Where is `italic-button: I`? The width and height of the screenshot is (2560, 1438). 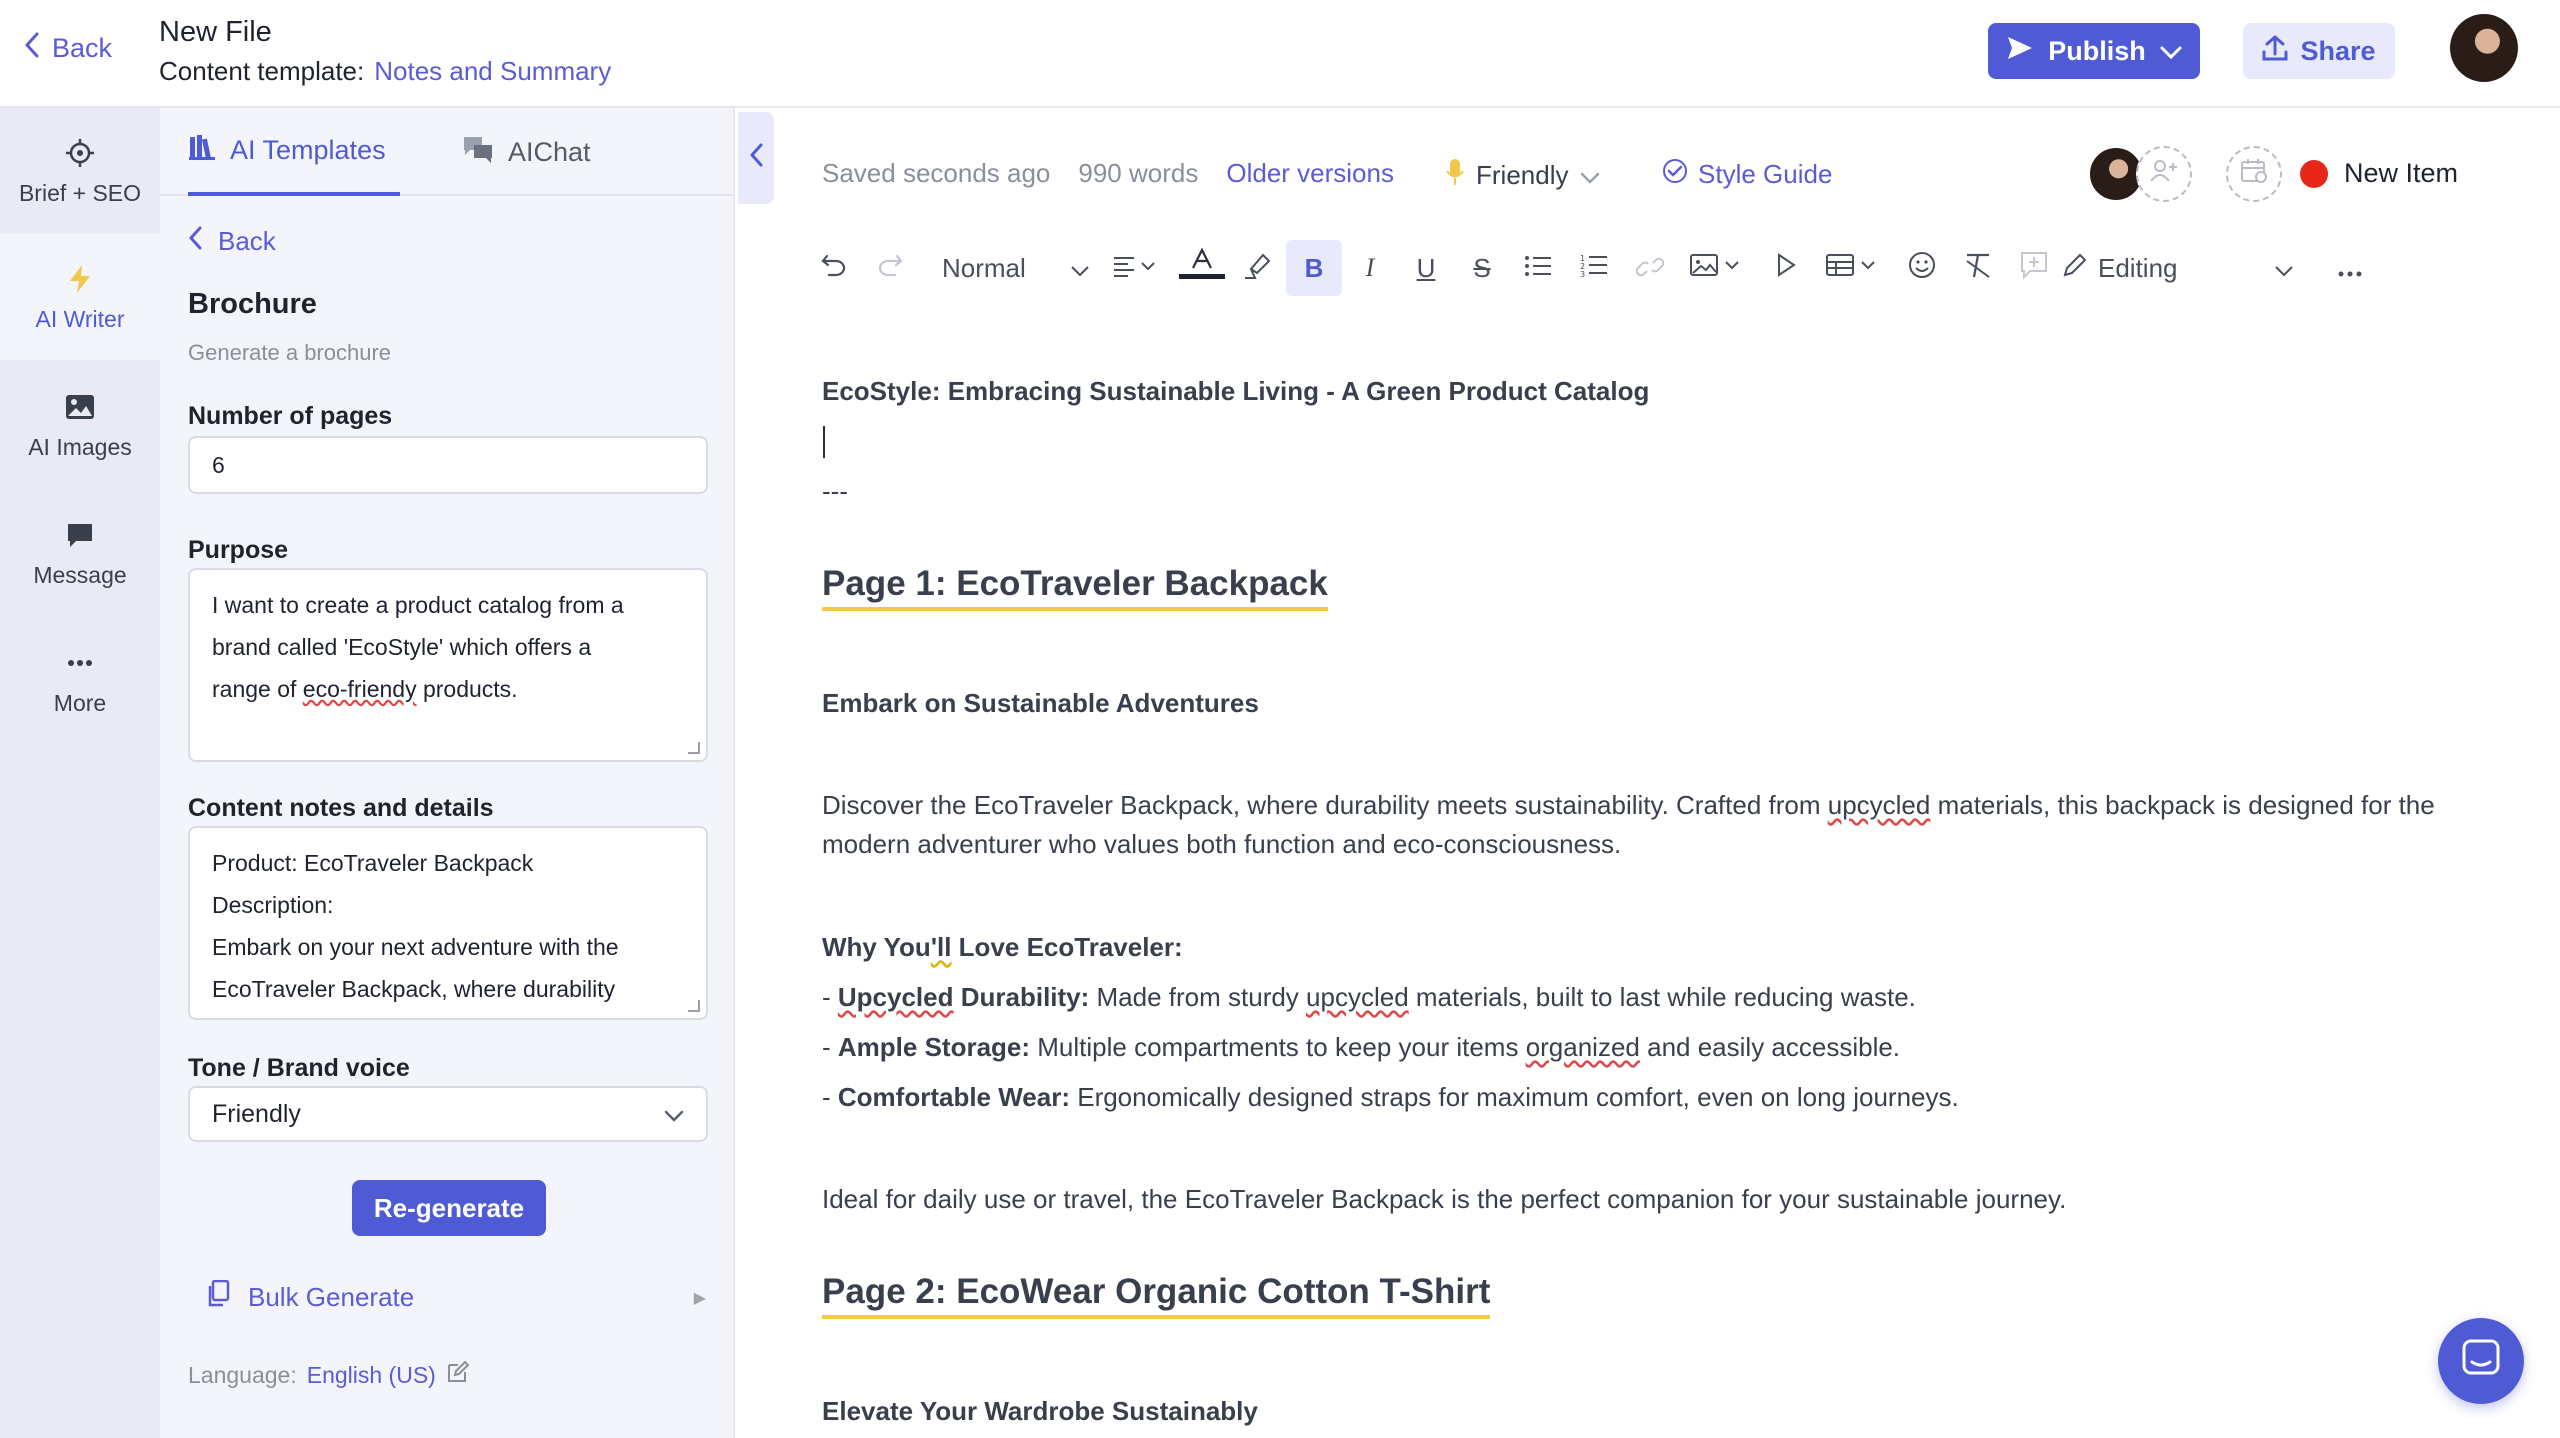
italic-button: I is located at coordinates (1370, 268).